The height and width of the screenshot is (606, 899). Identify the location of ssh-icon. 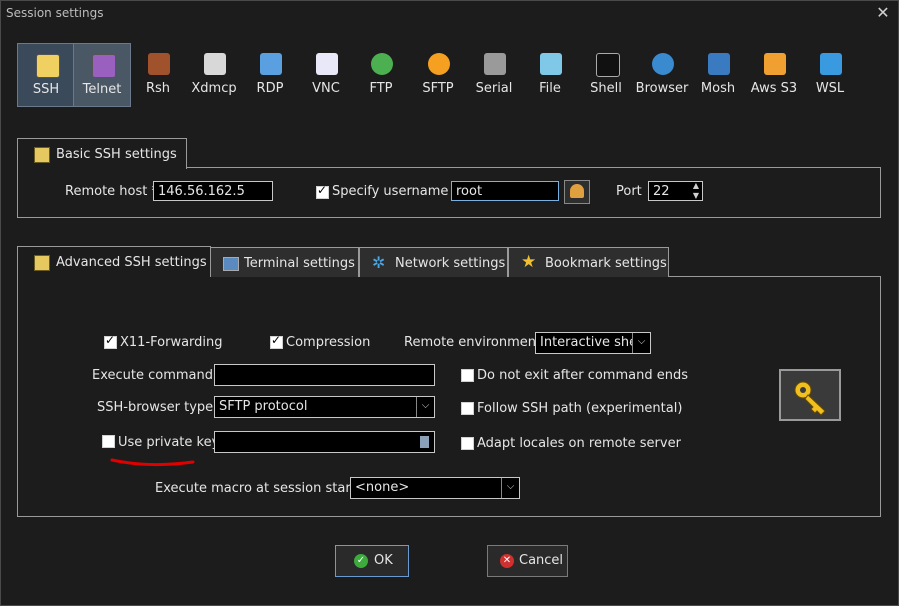
(48, 66).